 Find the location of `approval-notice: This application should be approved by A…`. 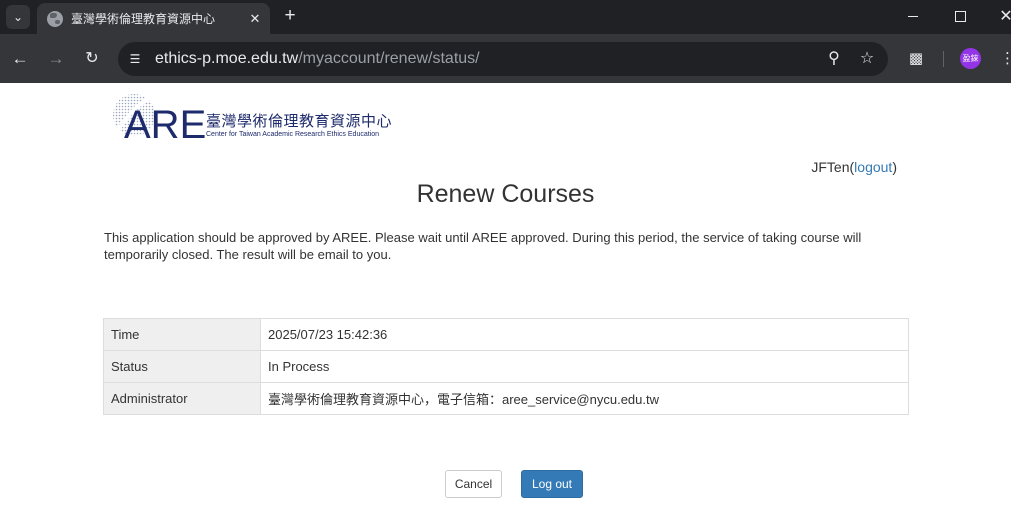

approval-notice: This application should be approved by A… is located at coordinates (483, 246).